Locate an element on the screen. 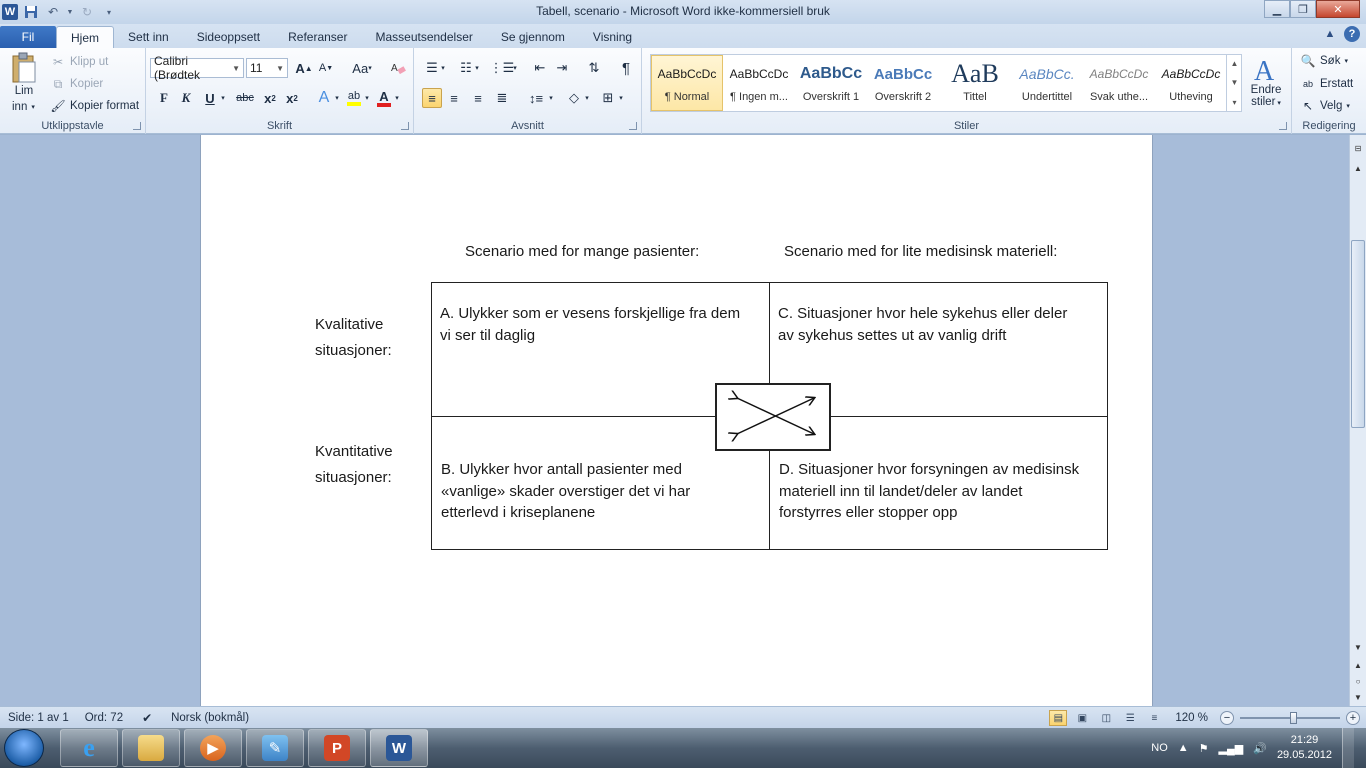 Image resolution: width=1366 pixels, height=768 pixels. align-left-icon: ≡ is located at coordinates (432, 98).